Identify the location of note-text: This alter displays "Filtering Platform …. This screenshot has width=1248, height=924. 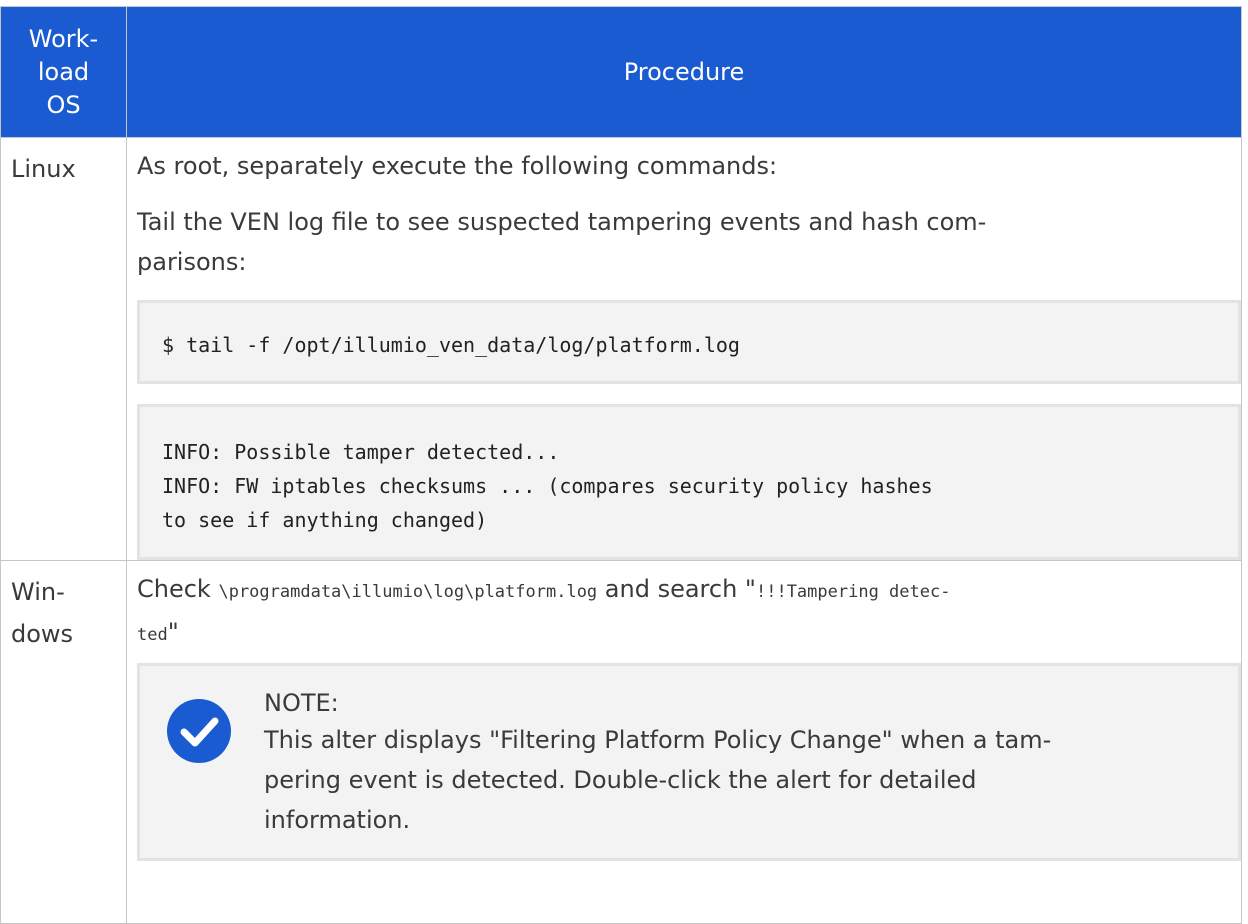
(658, 740).